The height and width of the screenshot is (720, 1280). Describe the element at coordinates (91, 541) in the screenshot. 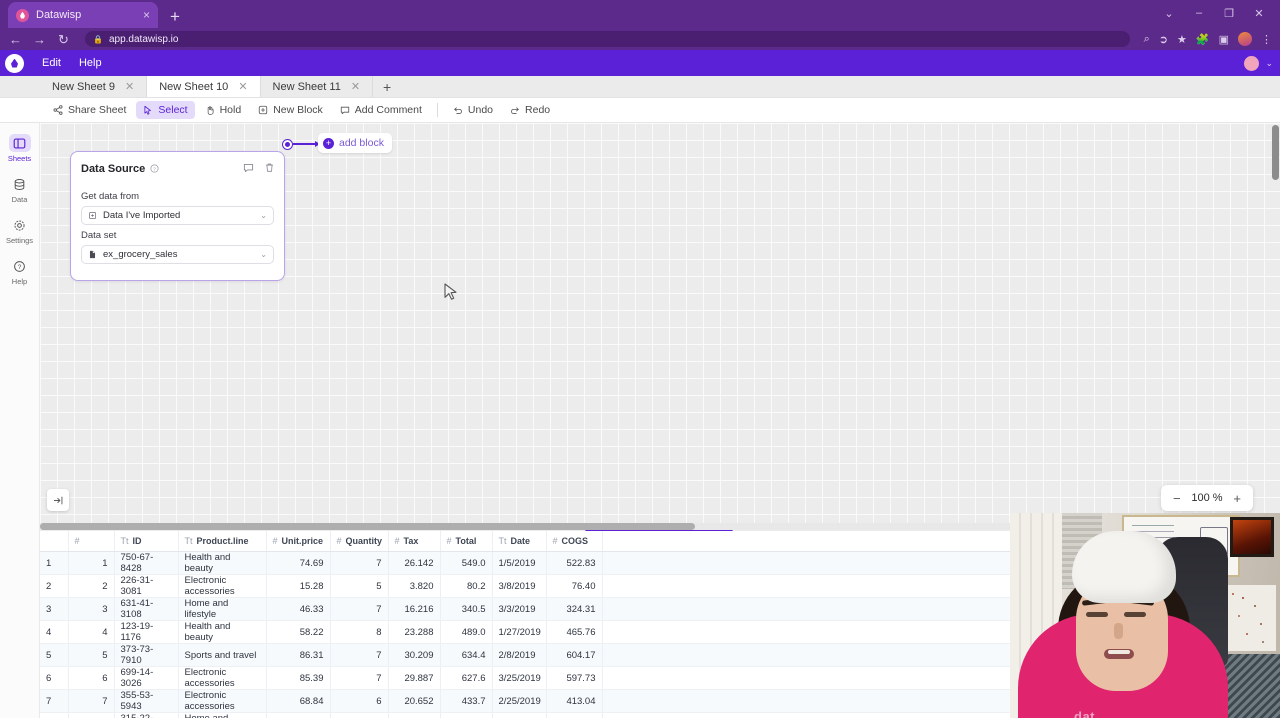

I see `column-header-index: #` at that location.